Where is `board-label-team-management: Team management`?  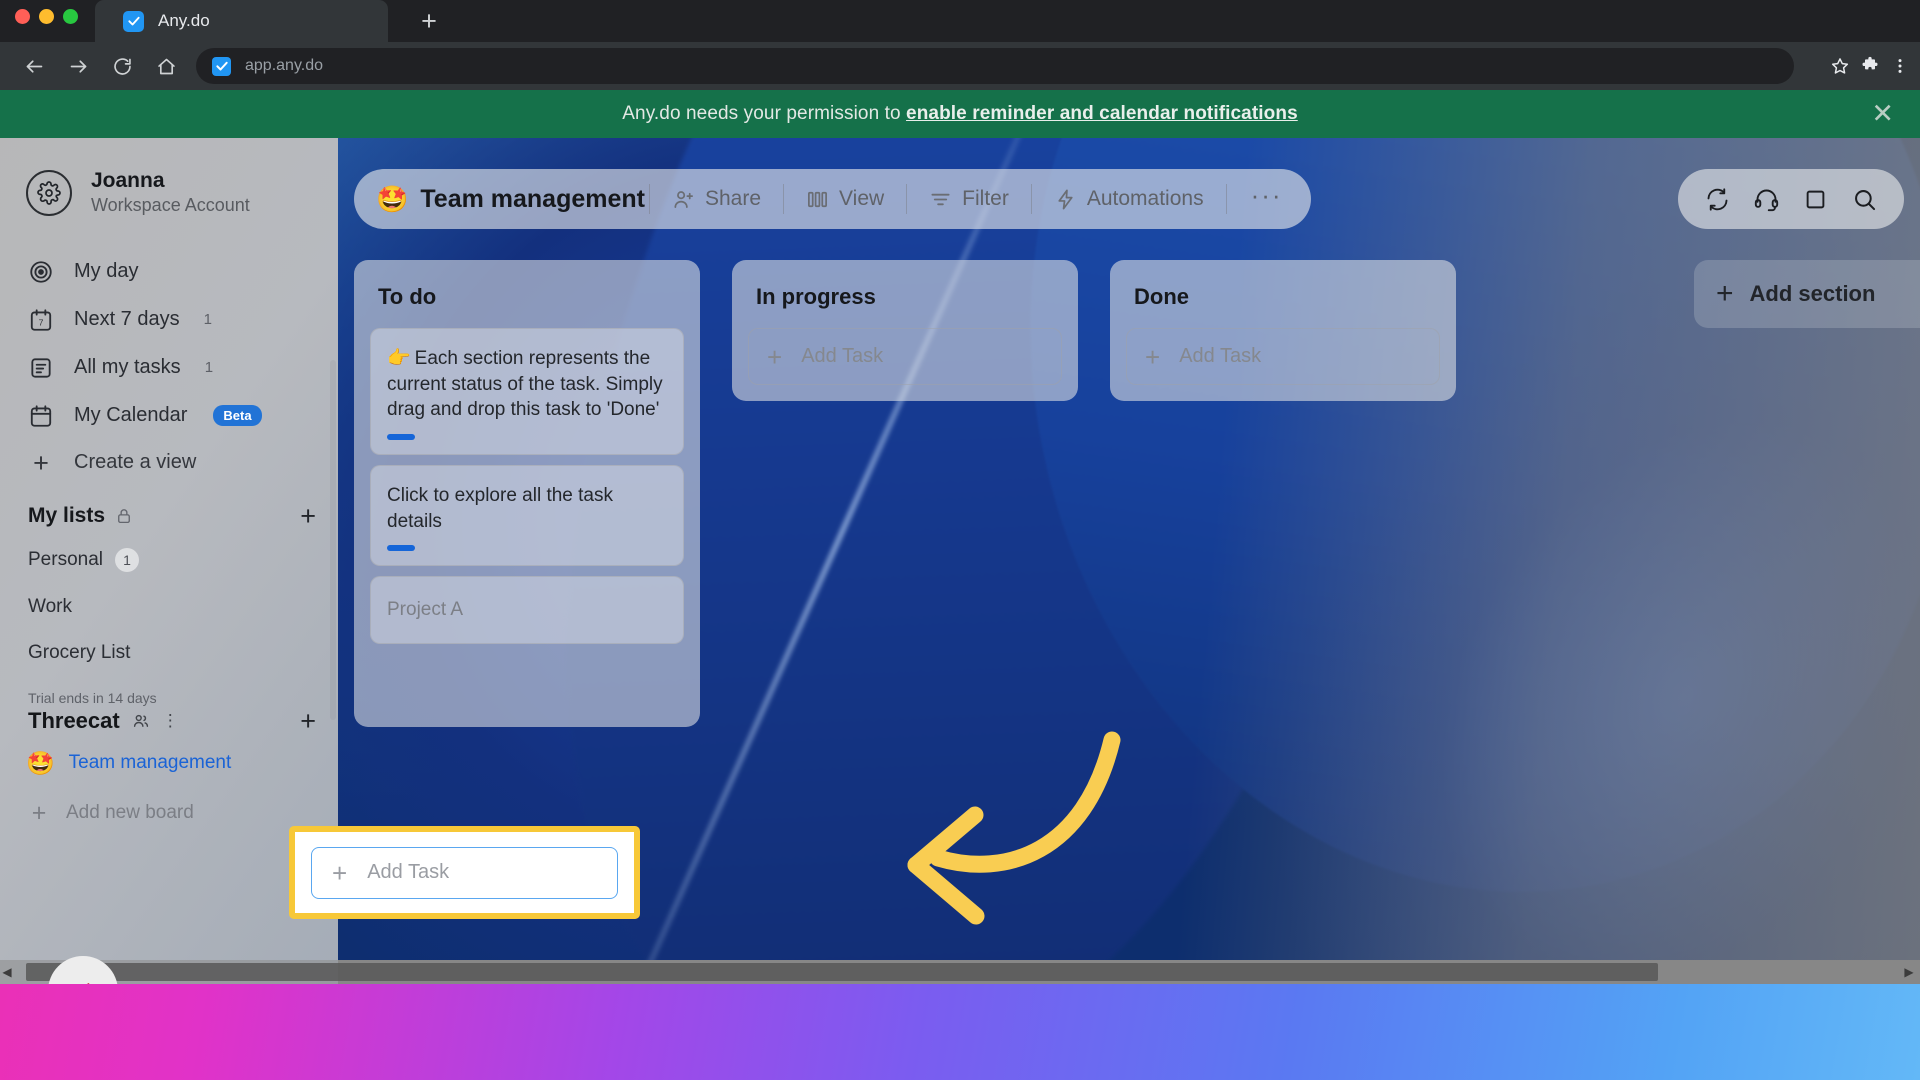
board-label-team-management: Team management is located at coordinates (150, 763).